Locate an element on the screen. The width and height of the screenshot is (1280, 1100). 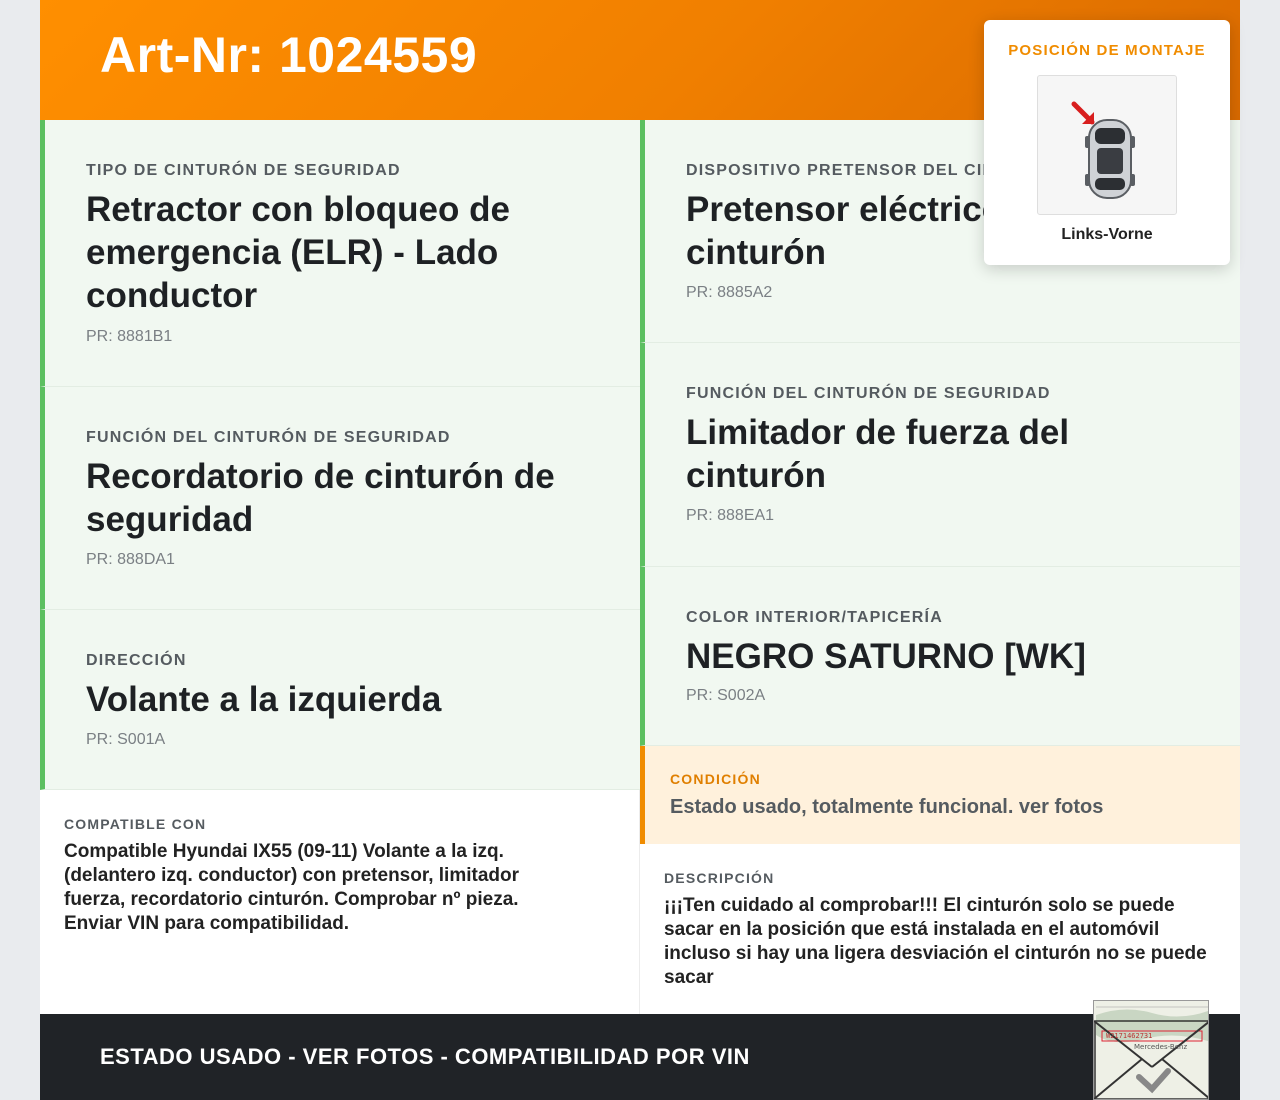
car-top-view-icon is located at coordinates (1110, 159).